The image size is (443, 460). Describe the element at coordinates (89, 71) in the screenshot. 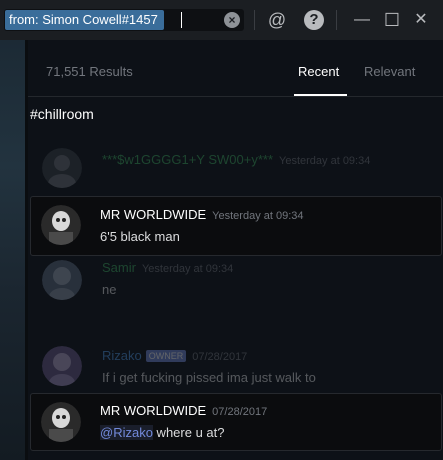

I see `results-count: 71,551 Results` at that location.